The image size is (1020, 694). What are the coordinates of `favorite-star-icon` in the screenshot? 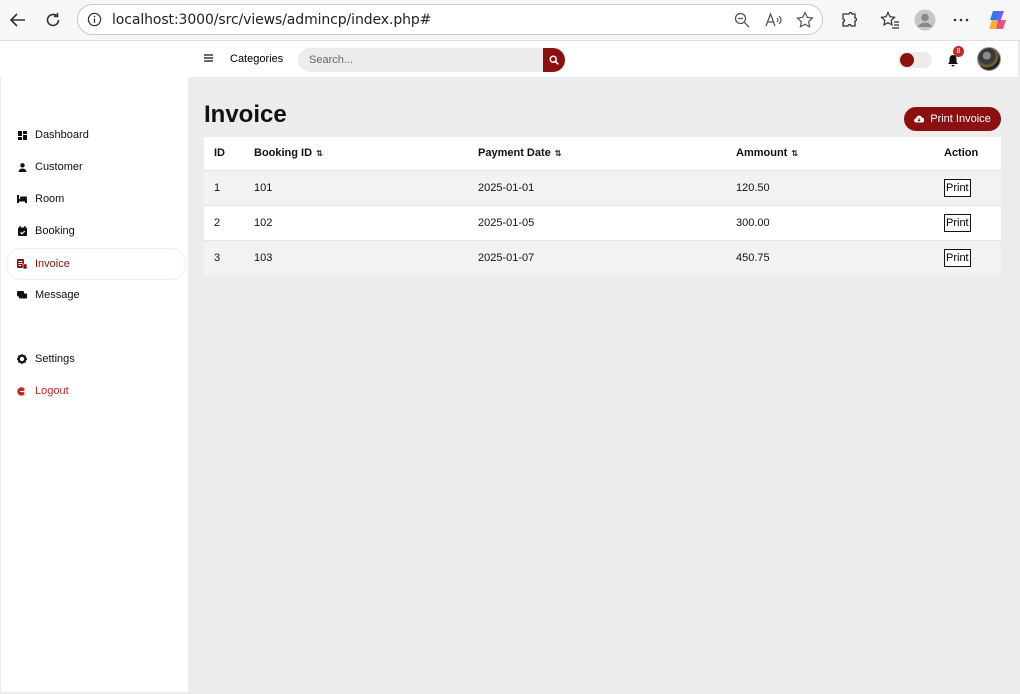 It's located at (805, 20).